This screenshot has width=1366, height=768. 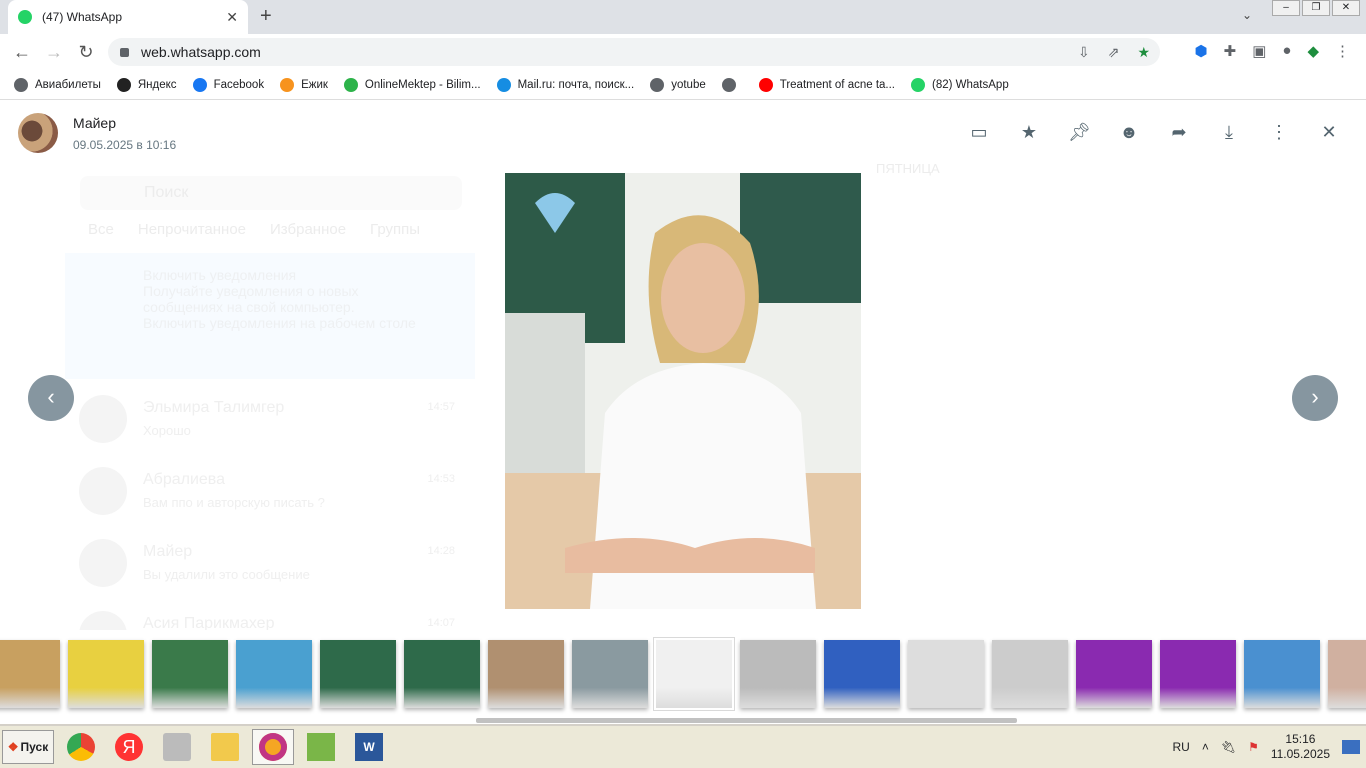 I want to click on tab-search-icon: ⌄, so click(x=1247, y=15).